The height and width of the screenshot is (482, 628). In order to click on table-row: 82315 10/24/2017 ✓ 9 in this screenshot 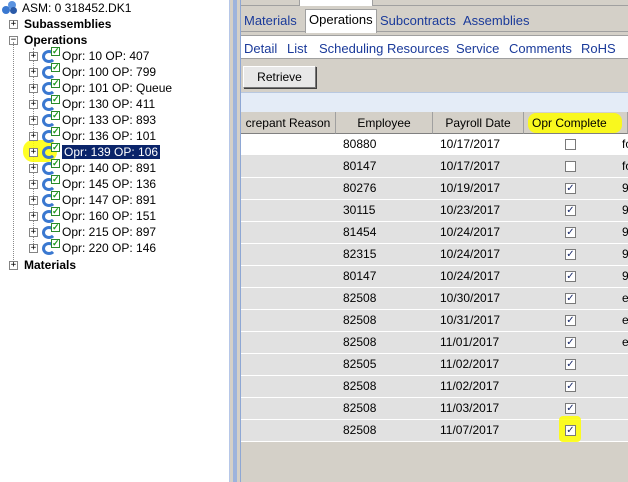, I will do `click(434, 255)`.